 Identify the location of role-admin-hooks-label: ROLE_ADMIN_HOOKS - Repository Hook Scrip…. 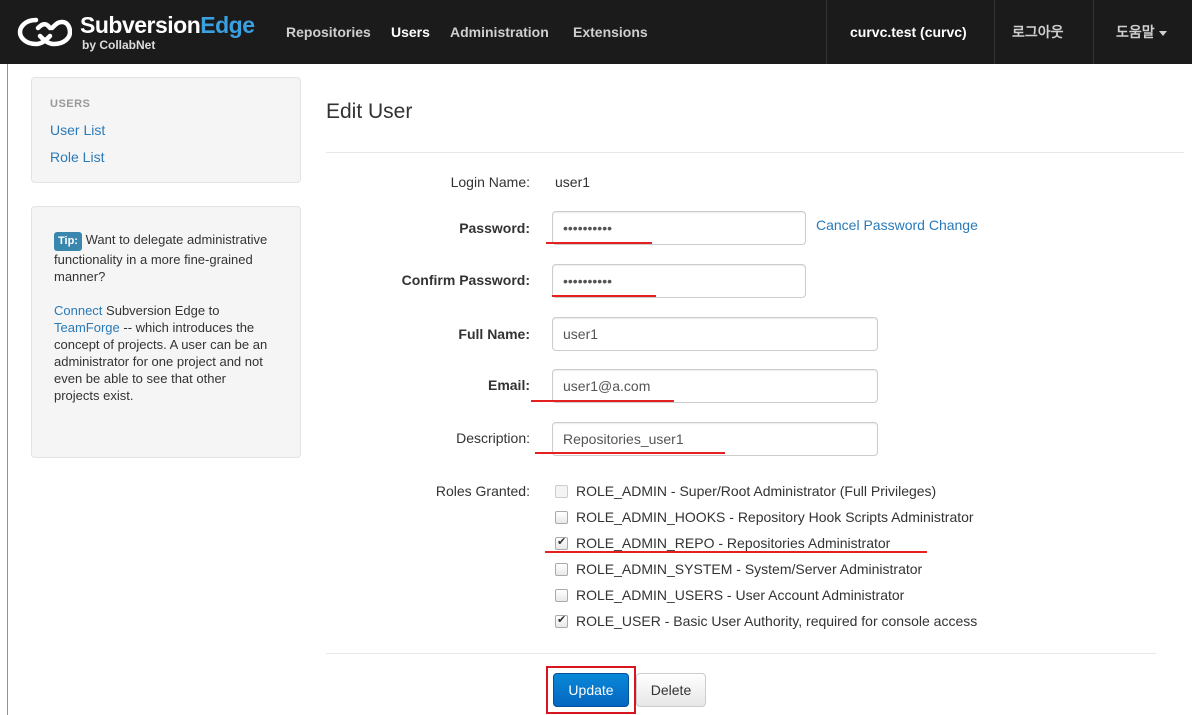
(775, 517).